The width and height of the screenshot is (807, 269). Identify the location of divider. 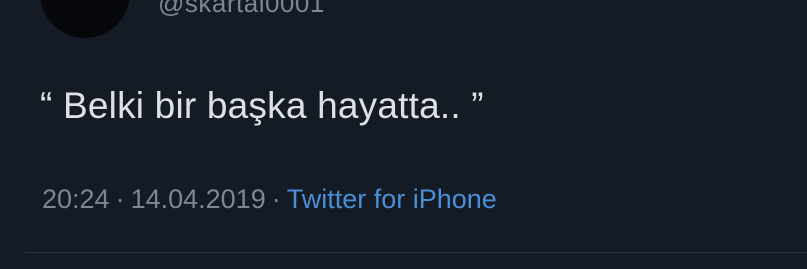
(416, 252).